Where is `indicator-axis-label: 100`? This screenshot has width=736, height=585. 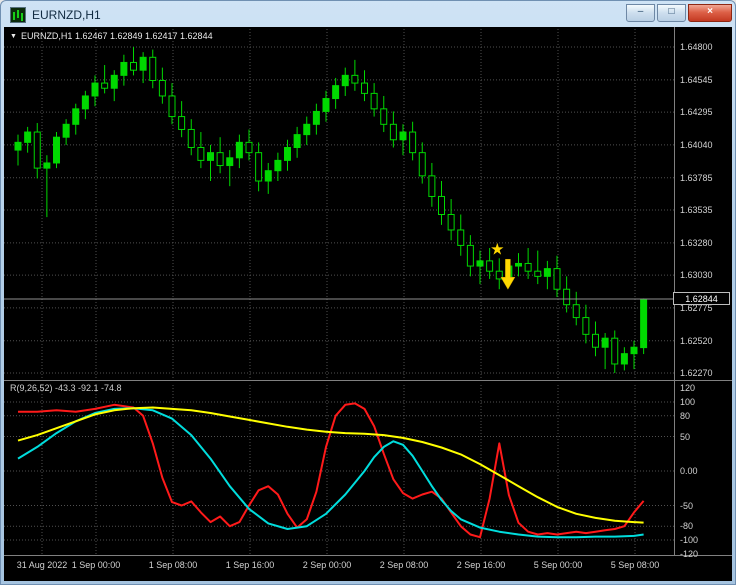
indicator-axis-label: 100 is located at coordinates (688, 402).